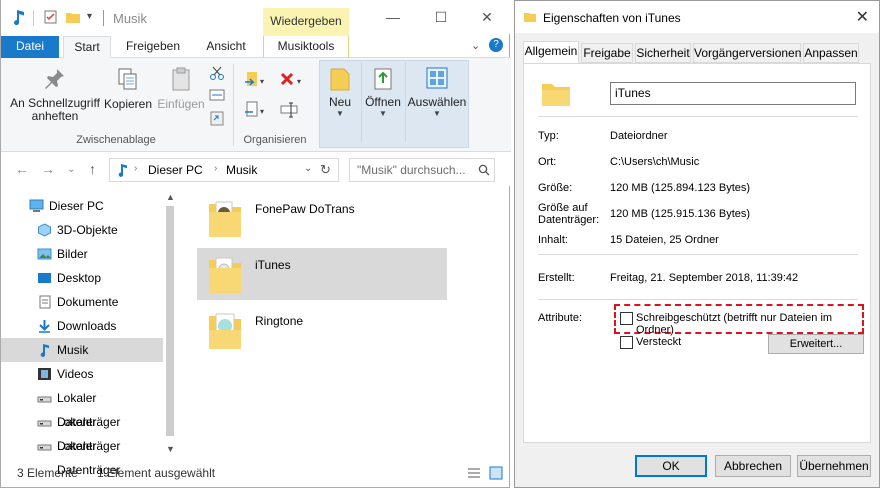 This screenshot has height=491, width=880. What do you see at coordinates (496, 473) in the screenshot?
I see `tiles-view-icon` at bounding box center [496, 473].